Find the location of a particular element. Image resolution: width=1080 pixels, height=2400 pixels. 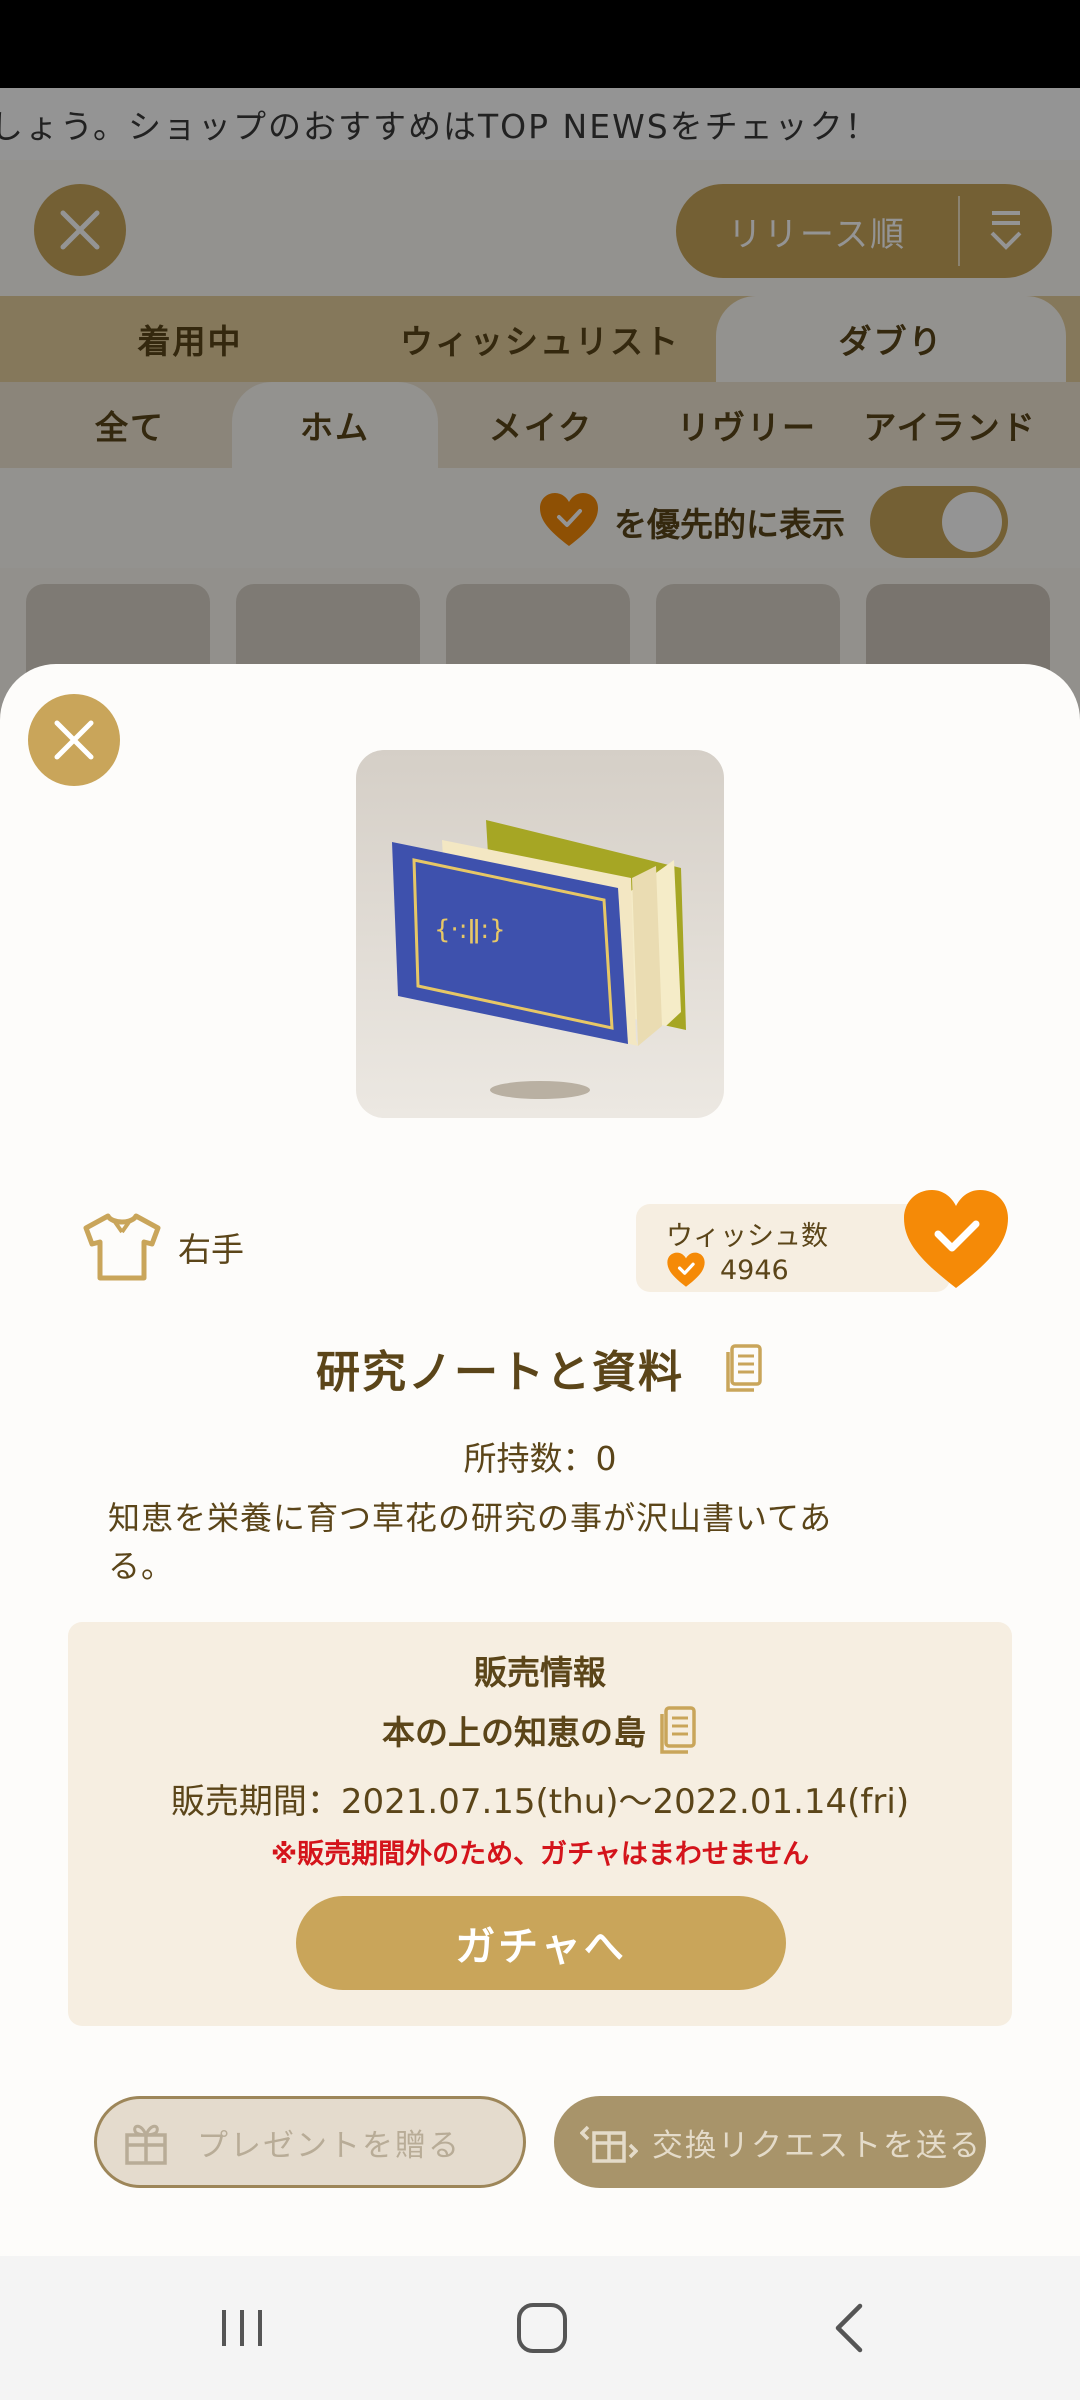

gacha-name: 本の上の知恵の島 is located at coordinates (514, 1732).